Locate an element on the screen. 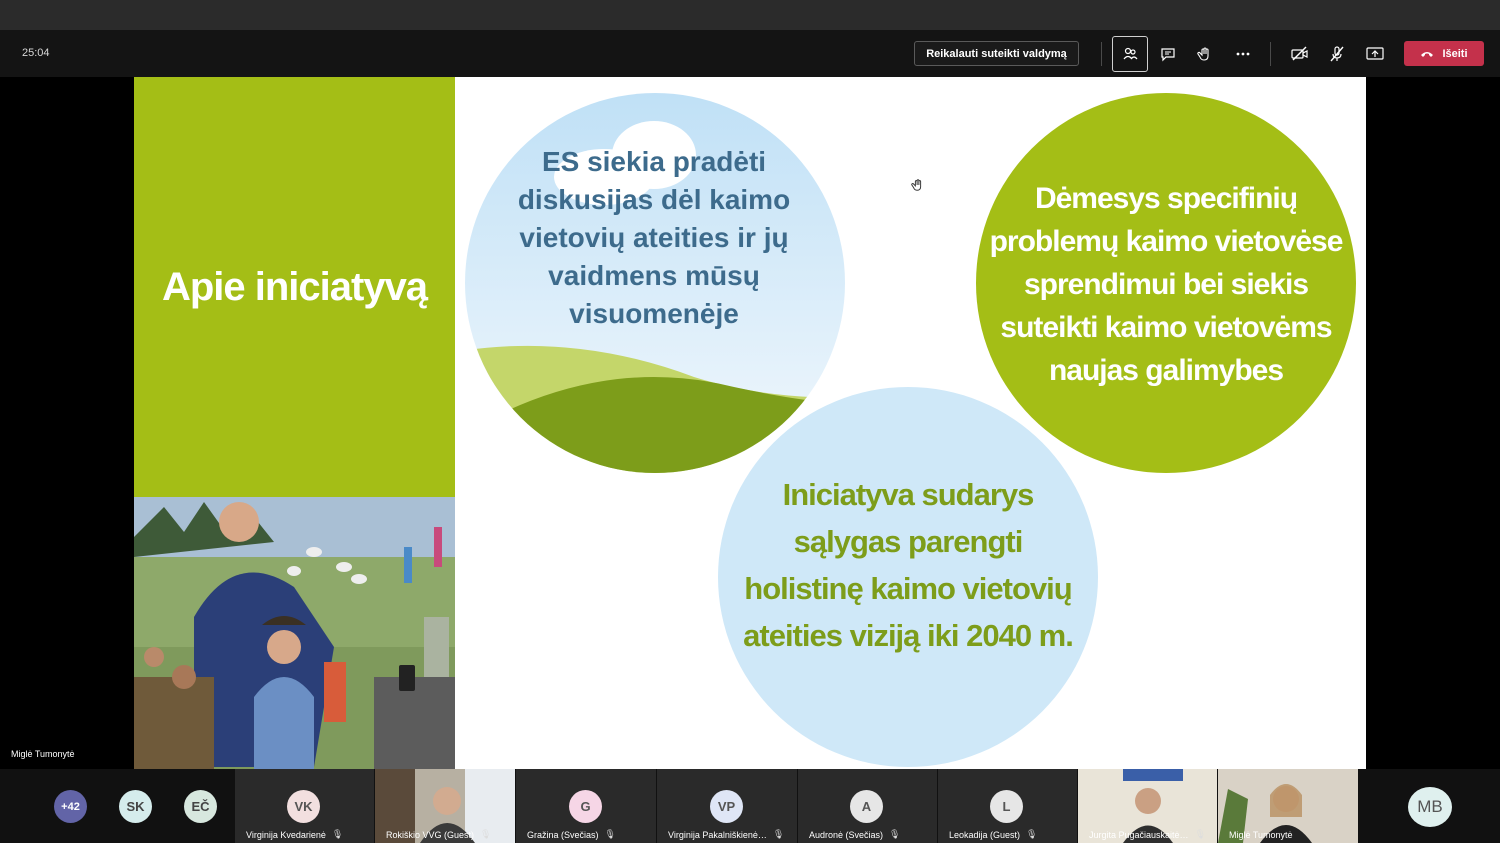 This screenshot has width=1500, height=843. leave-button: Išeiti is located at coordinates (1444, 53).